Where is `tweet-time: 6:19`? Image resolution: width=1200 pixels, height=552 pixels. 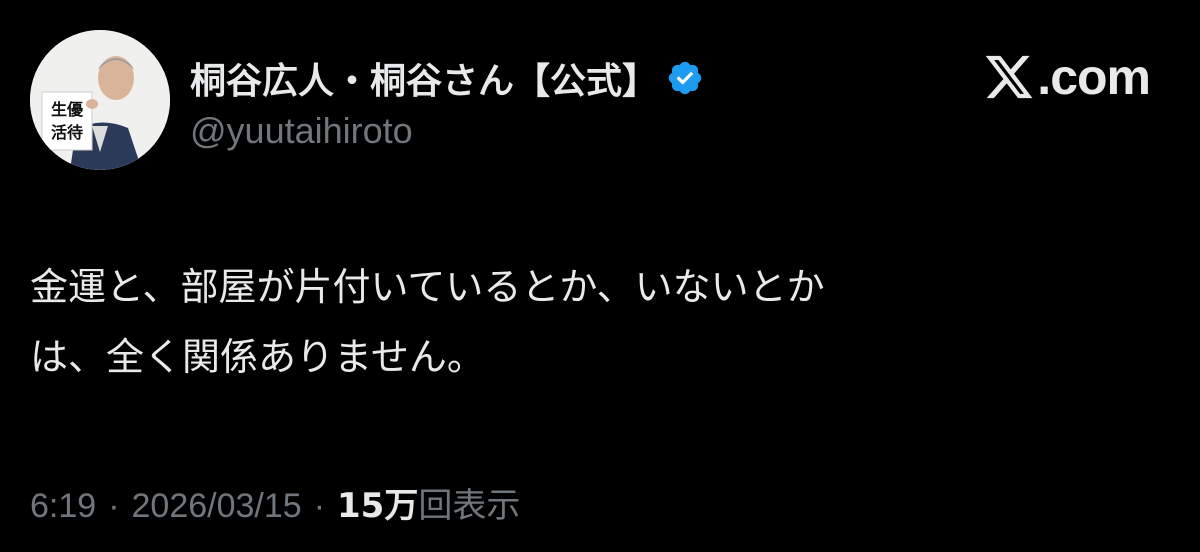
tweet-time: 6:19 is located at coordinates (63, 506).